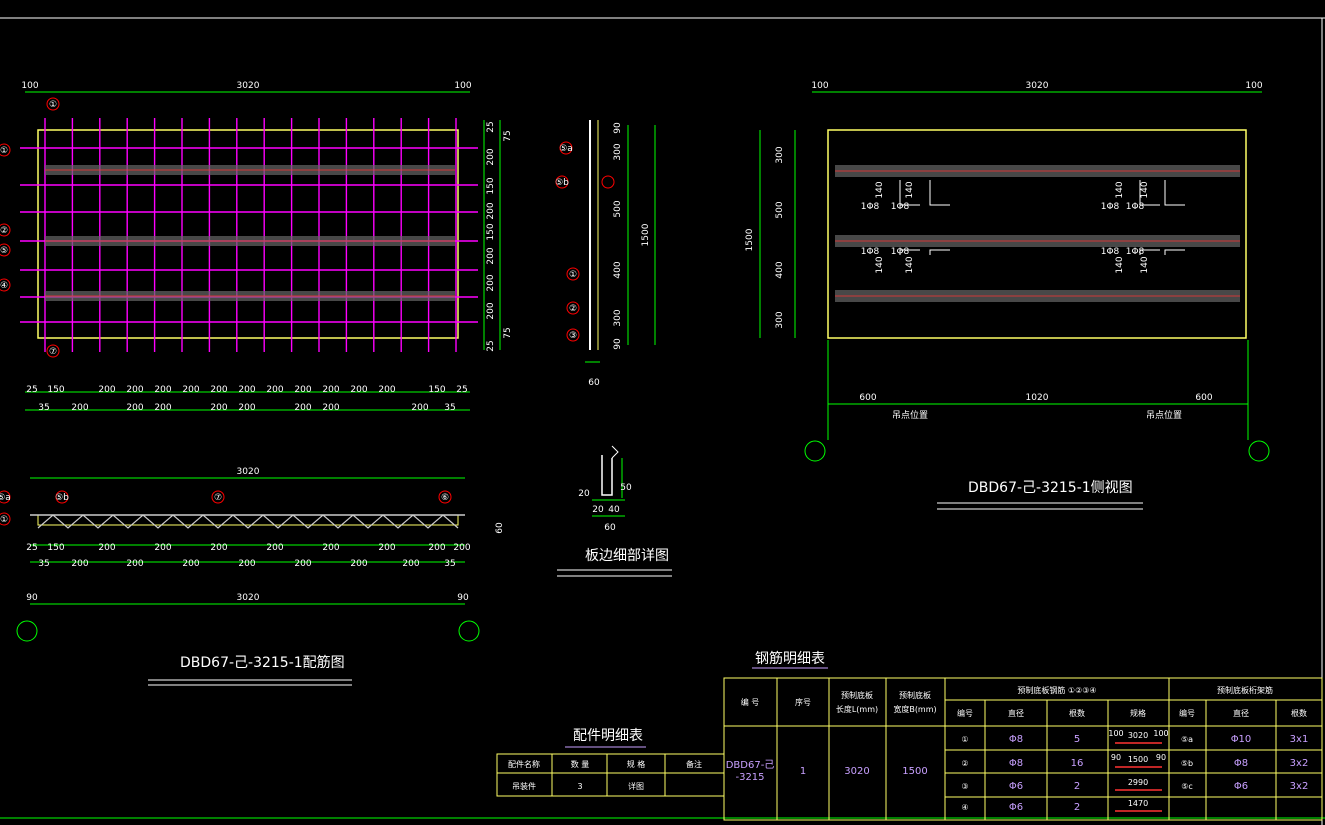 The height and width of the screenshot is (825, 1325). I want to click on fittings-cells: 配件名称 数 量 规 格 备注吊装件 3 详图, so click(605, 775).